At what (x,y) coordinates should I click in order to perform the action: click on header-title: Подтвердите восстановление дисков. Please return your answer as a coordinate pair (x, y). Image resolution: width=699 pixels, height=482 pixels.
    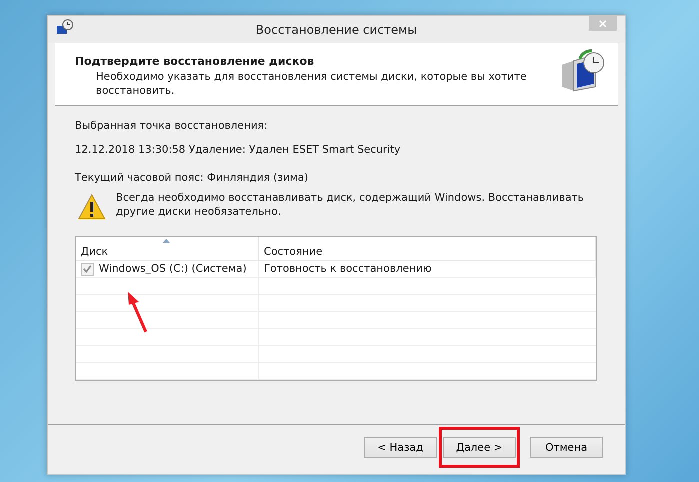
    Looking at the image, I should click on (195, 61).